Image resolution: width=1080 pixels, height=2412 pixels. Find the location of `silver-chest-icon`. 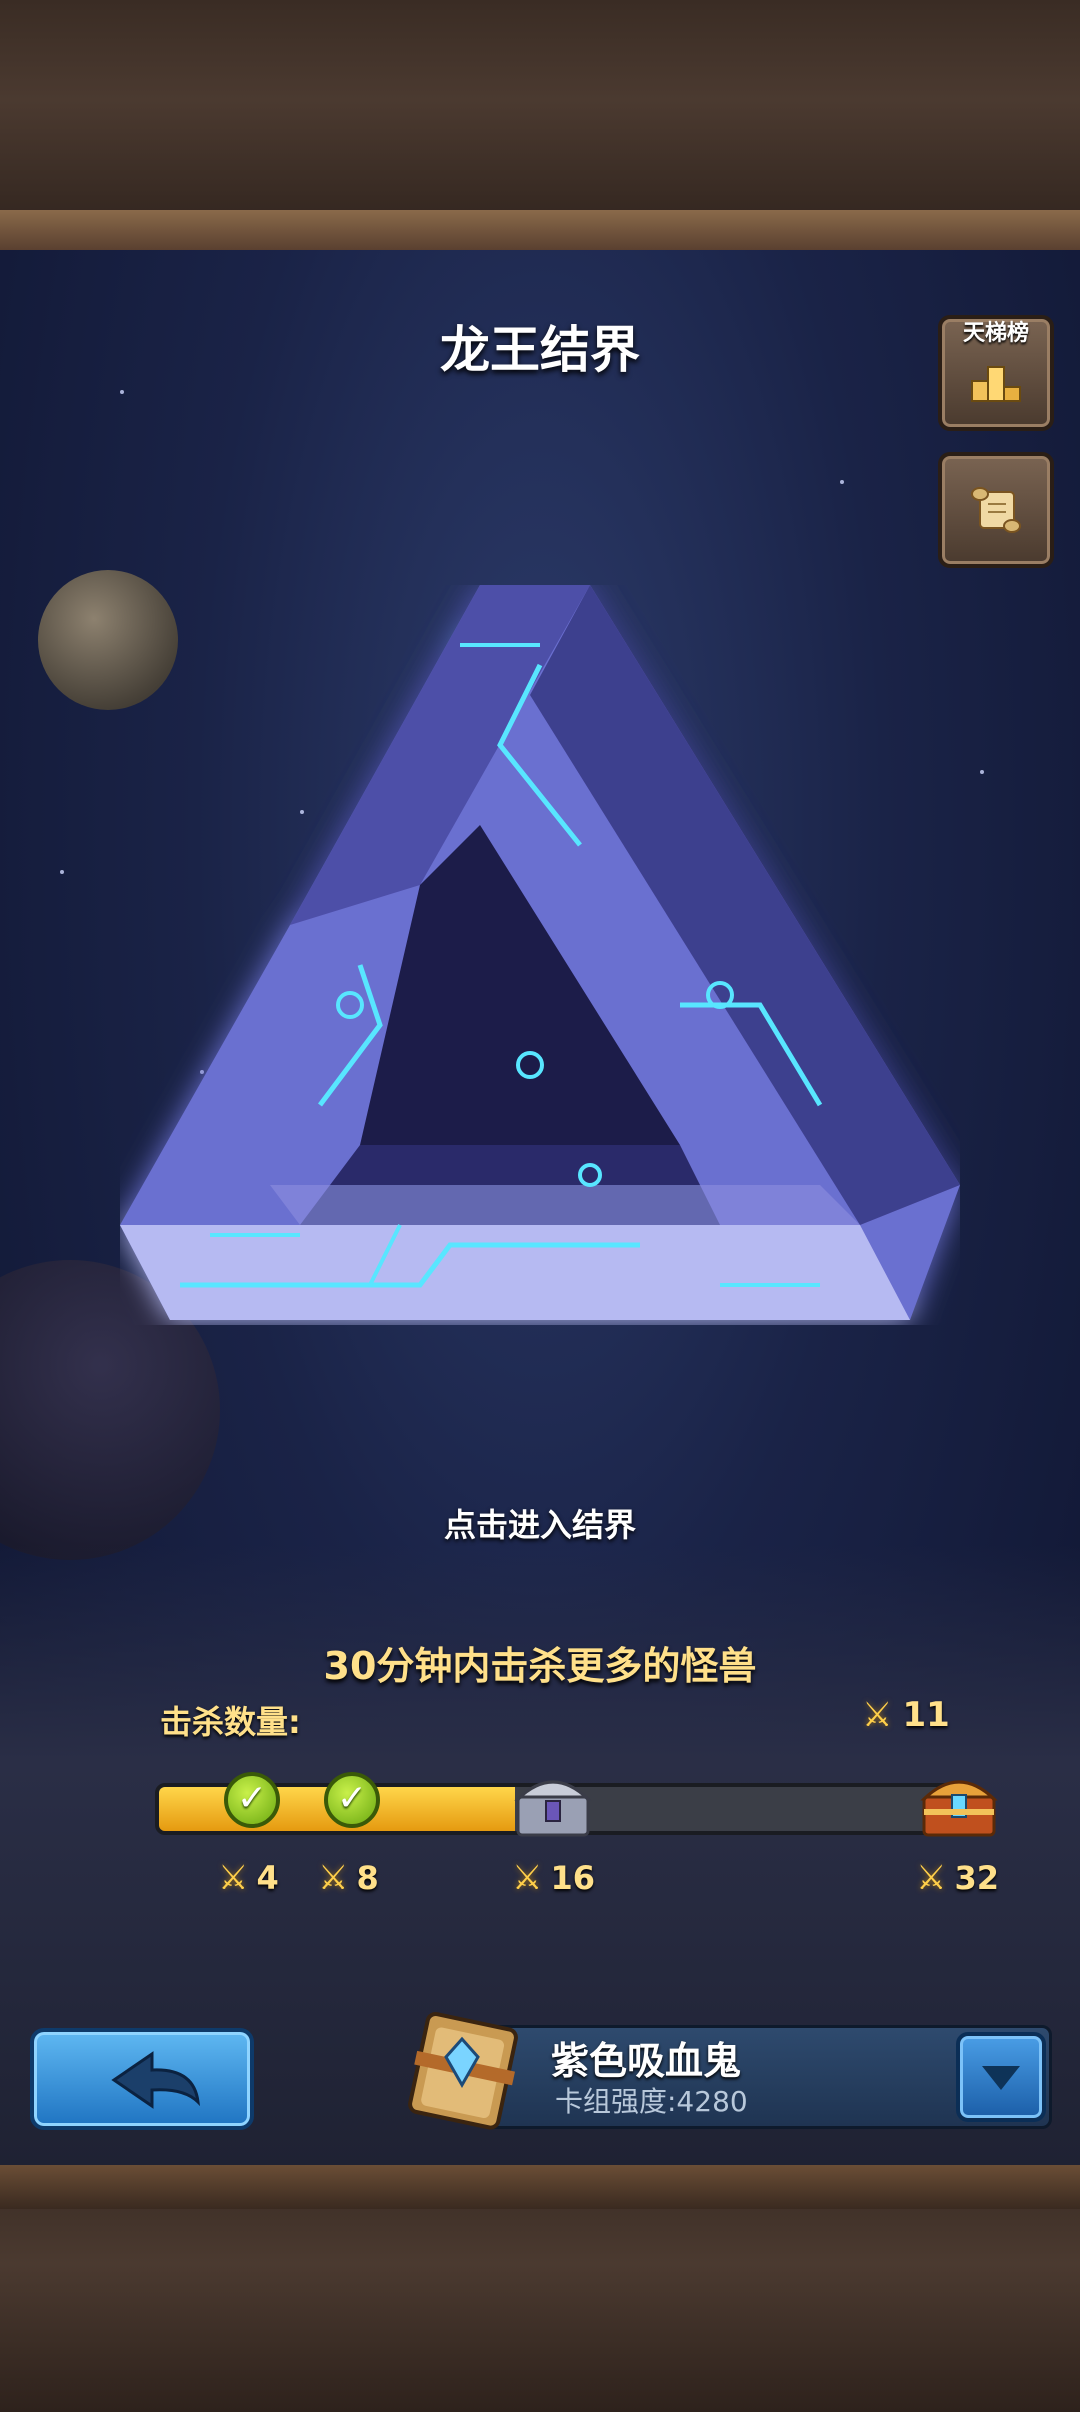

silver-chest-icon is located at coordinates (553, 1803).